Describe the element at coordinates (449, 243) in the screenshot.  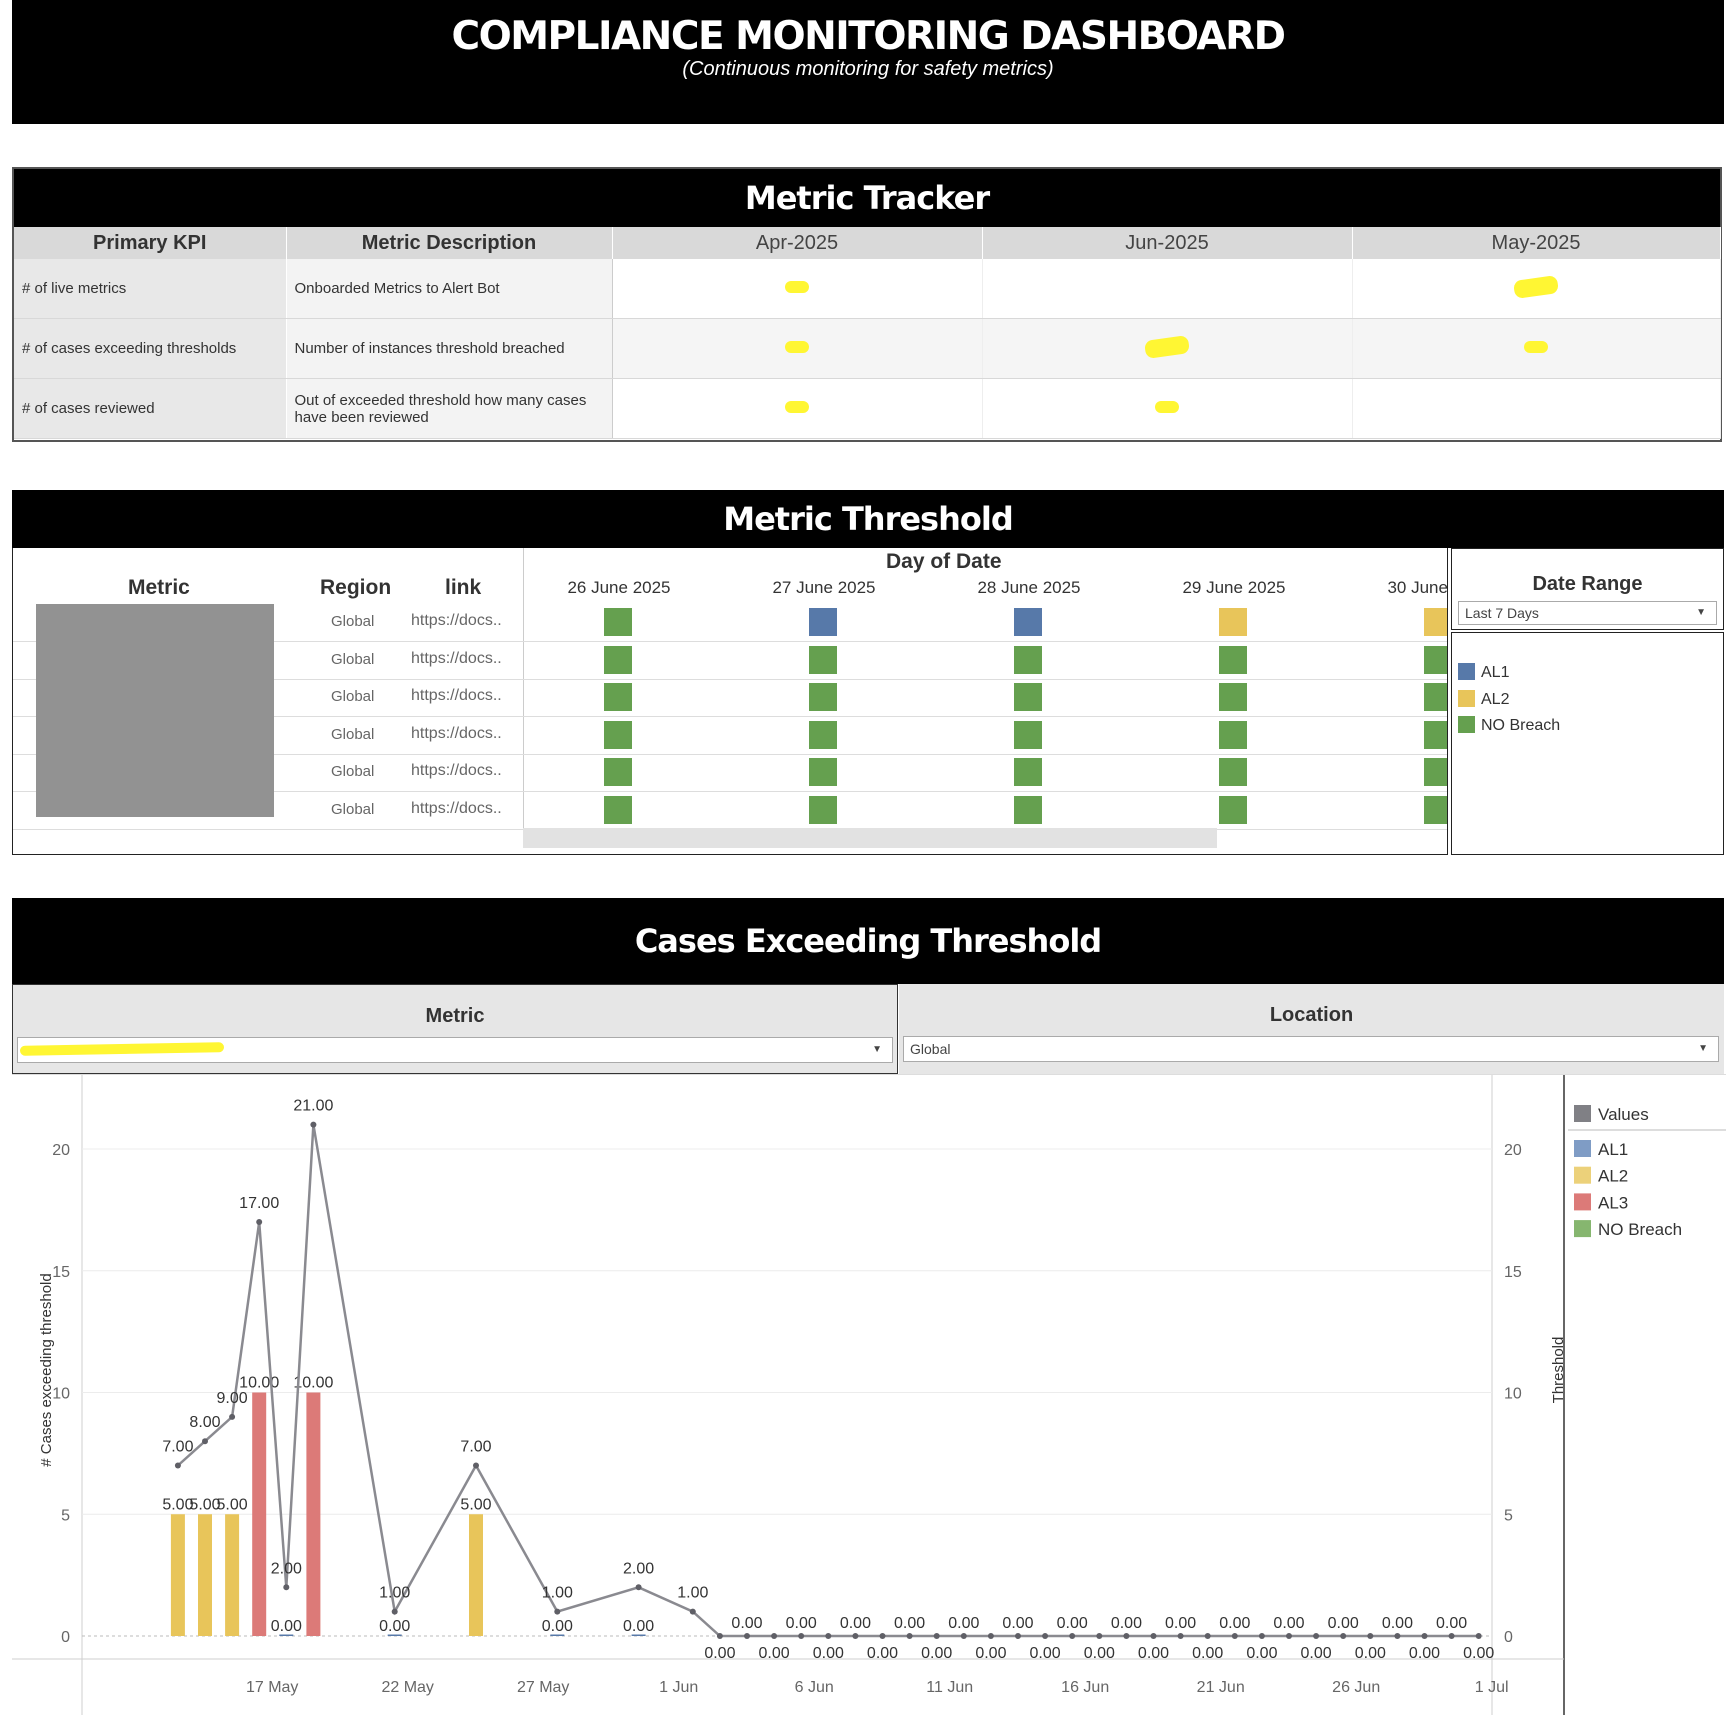
I see `header-metric-description: Metric Description` at that location.